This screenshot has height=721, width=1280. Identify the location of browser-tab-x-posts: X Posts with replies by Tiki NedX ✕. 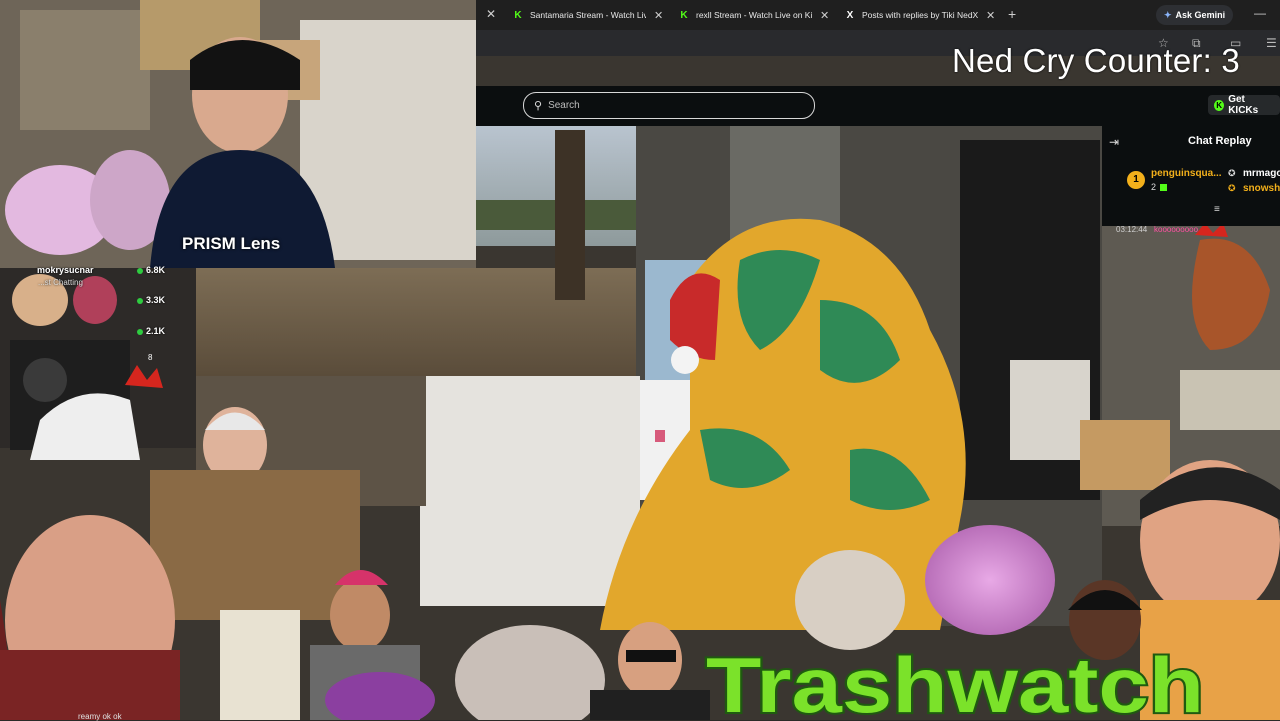
(920, 15).